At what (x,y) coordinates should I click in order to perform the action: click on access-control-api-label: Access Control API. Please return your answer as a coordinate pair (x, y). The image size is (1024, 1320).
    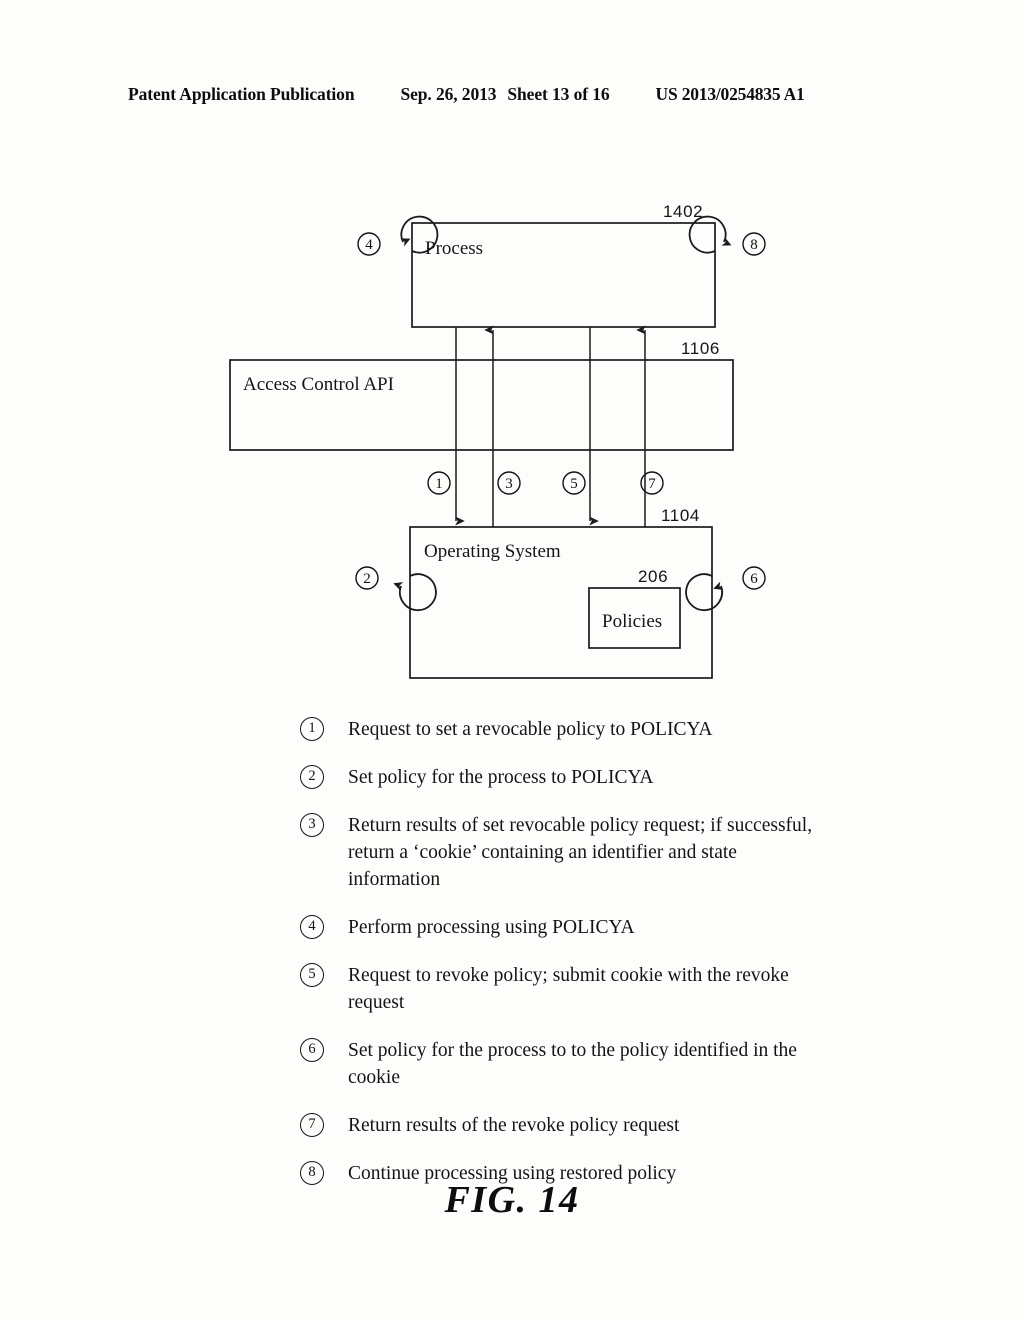
    Looking at the image, I should click on (318, 384).